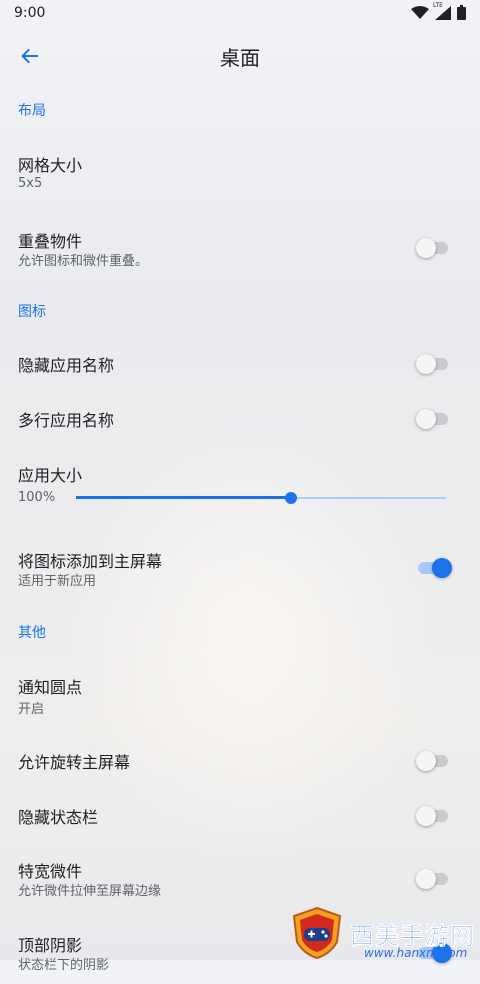  I want to click on setting-subtitle: 状态栏下的阴影, so click(64, 965).